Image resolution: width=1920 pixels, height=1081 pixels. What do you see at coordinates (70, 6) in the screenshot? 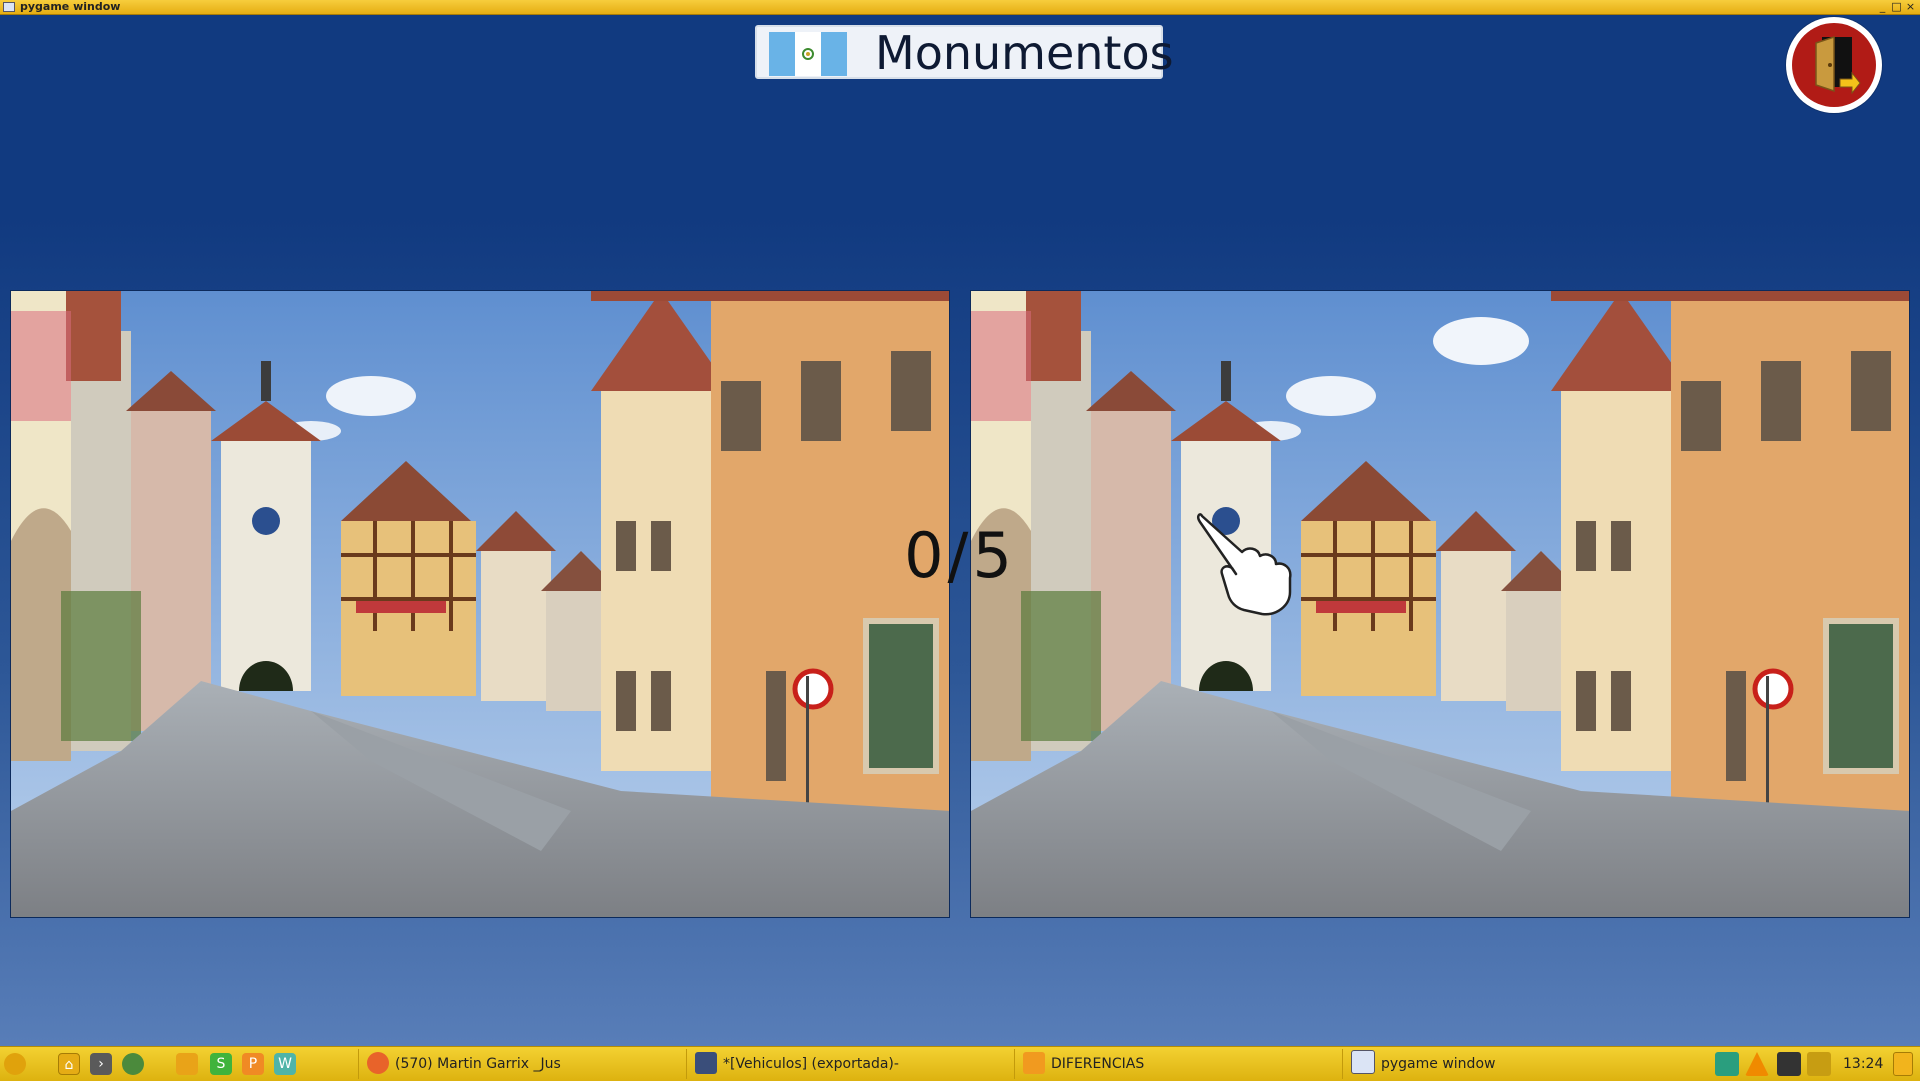
I see `window-title: pygame window` at bounding box center [70, 6].